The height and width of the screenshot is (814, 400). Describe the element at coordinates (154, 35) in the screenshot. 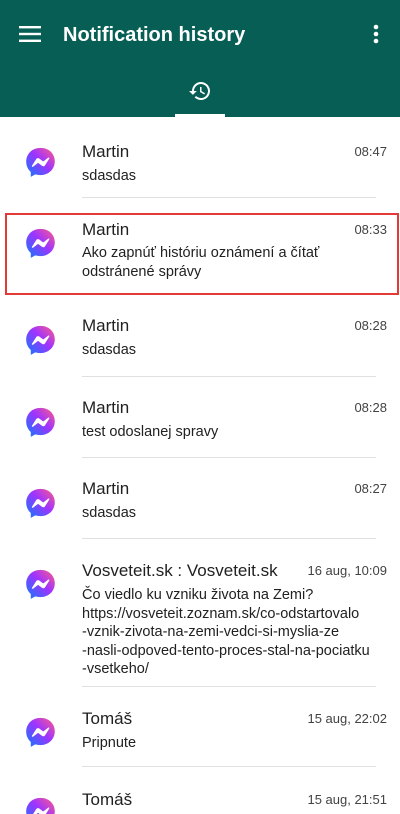

I see `page-title: Notification history` at that location.